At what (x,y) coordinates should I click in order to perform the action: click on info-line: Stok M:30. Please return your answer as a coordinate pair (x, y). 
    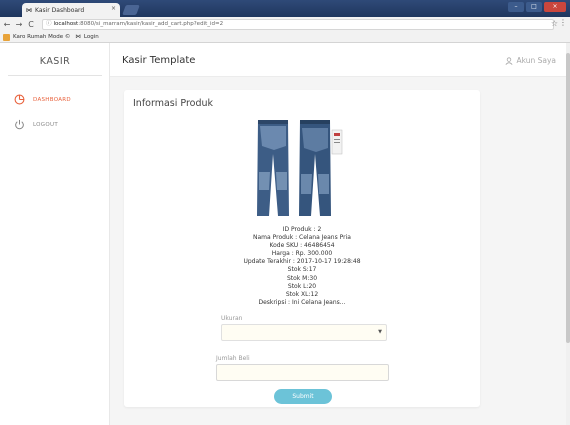
    Looking at the image, I should click on (302, 278).